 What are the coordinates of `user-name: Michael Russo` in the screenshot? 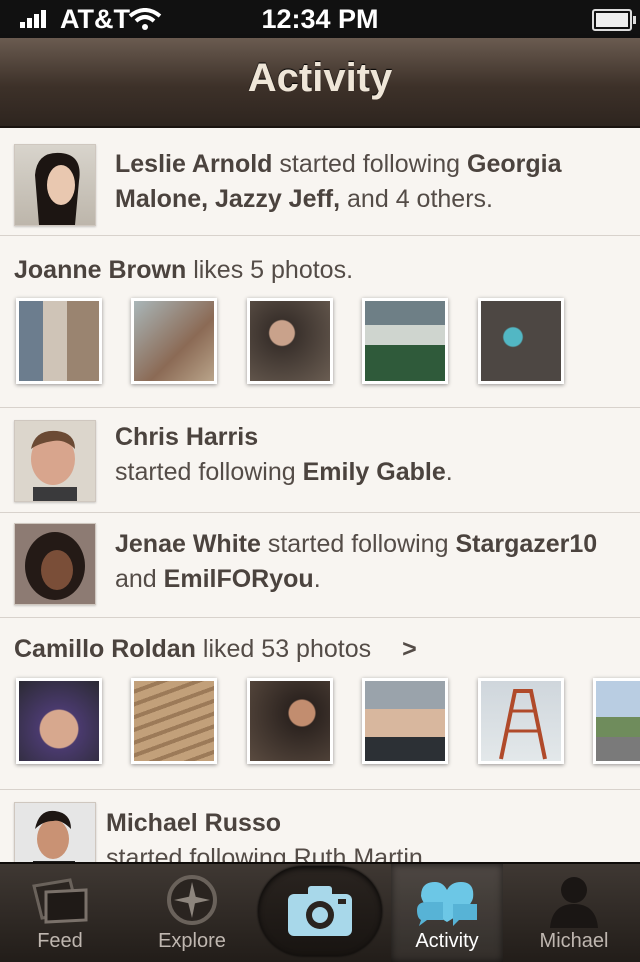 It's located at (193, 823).